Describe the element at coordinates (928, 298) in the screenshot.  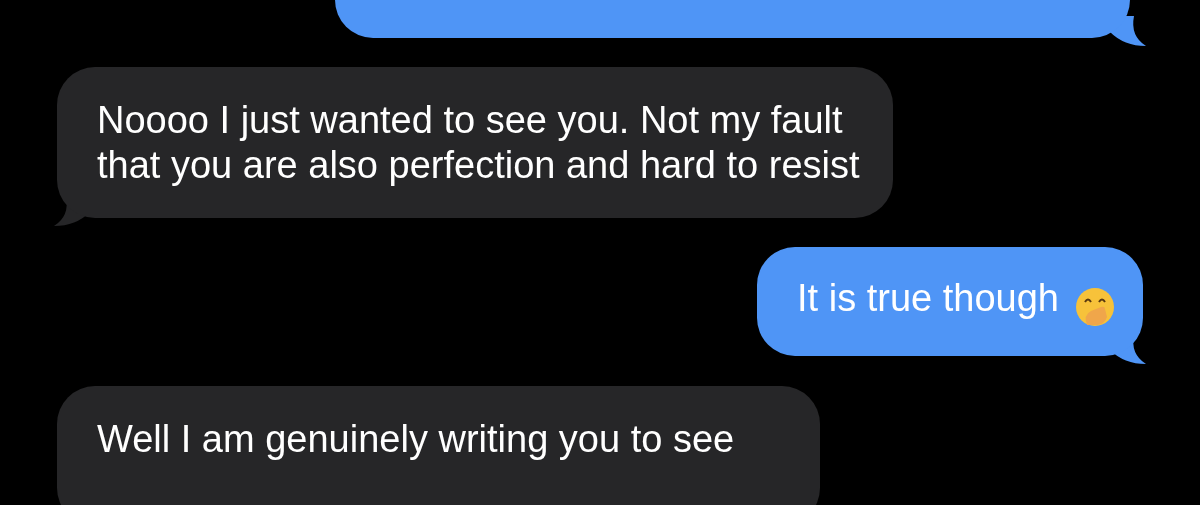
I see `message-text: It is true though` at that location.